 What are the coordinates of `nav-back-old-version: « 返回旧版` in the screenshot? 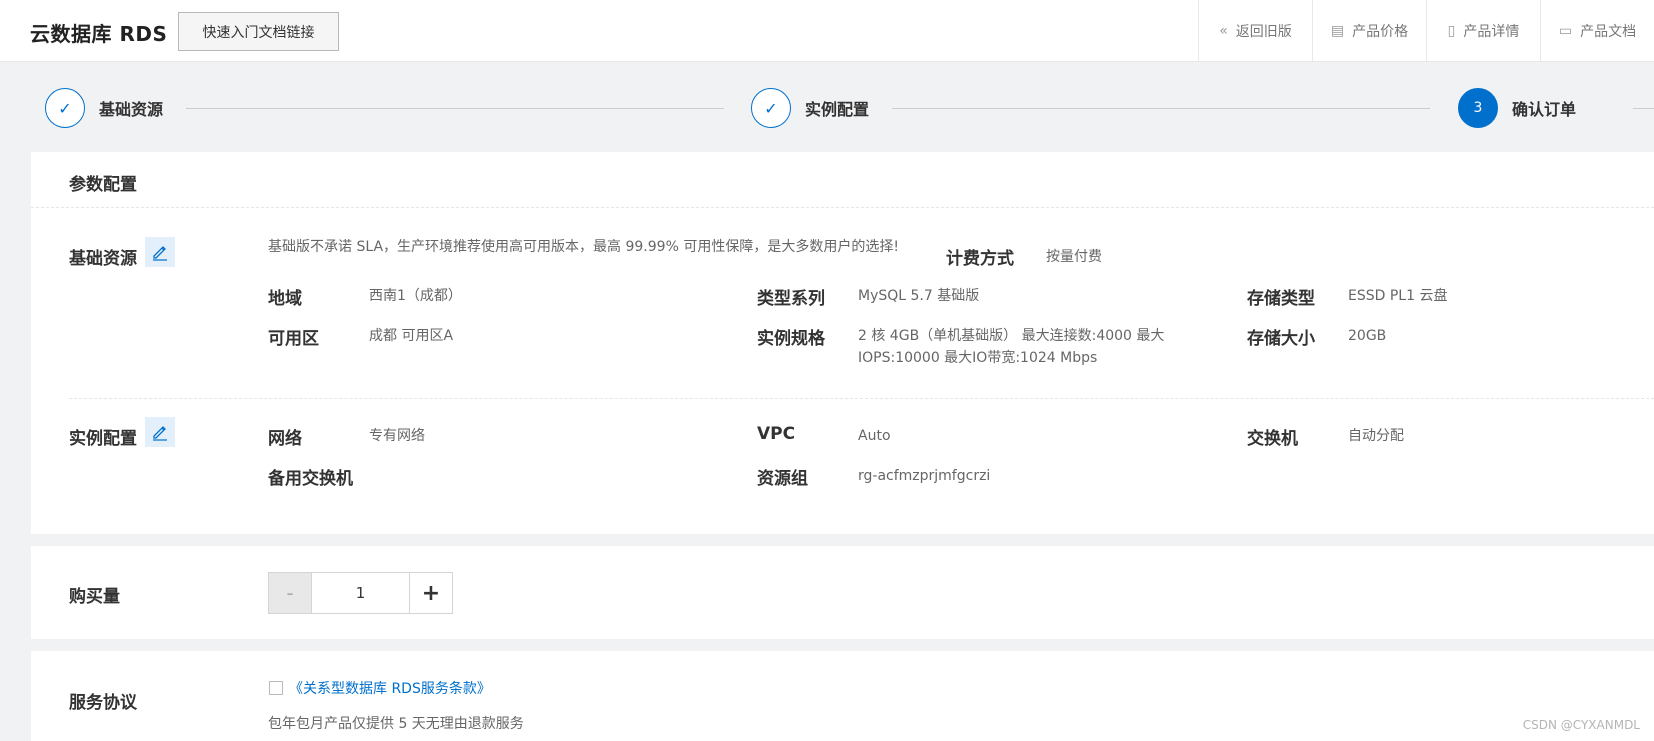 It's located at (1255, 31).